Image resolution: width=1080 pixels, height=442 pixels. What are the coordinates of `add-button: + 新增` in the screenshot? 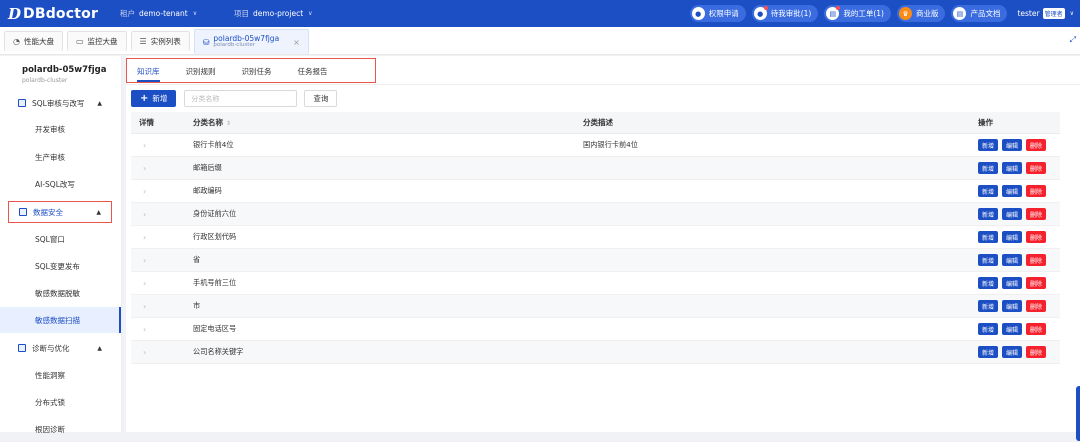 It's located at (154, 98).